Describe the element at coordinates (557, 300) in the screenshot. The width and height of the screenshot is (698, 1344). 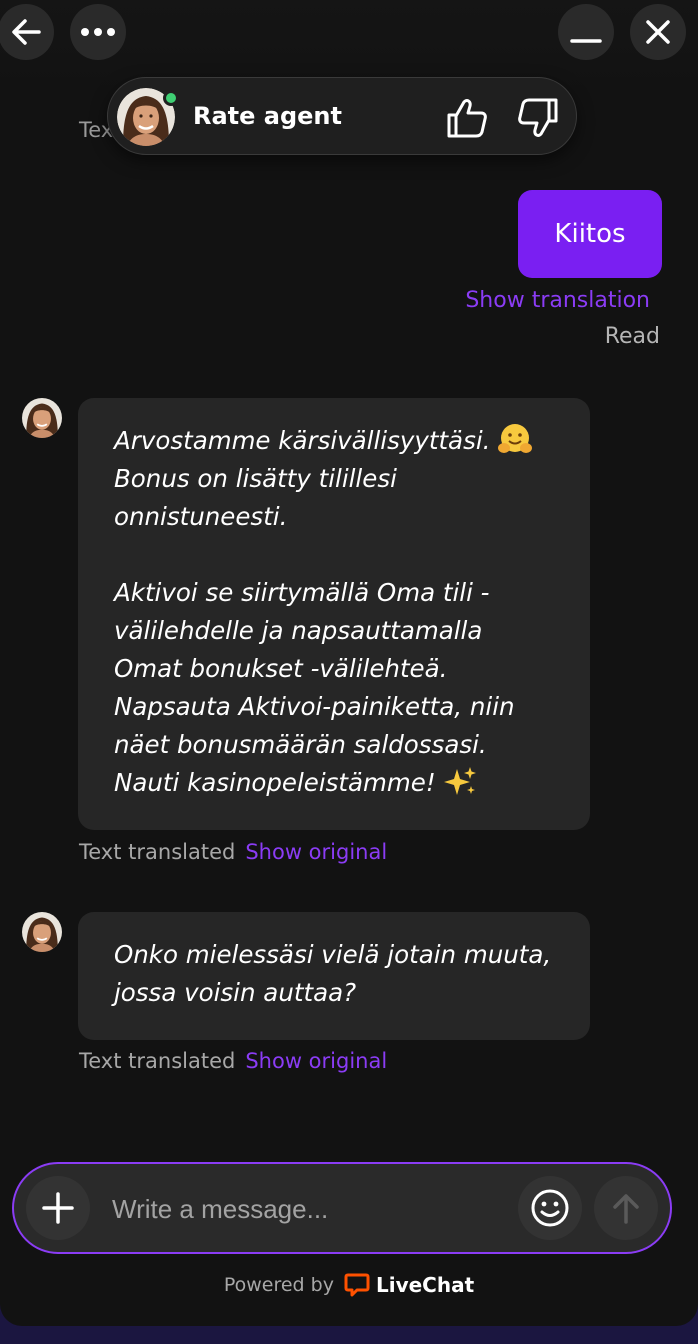
I see `show-translation-link: Show translation` at that location.